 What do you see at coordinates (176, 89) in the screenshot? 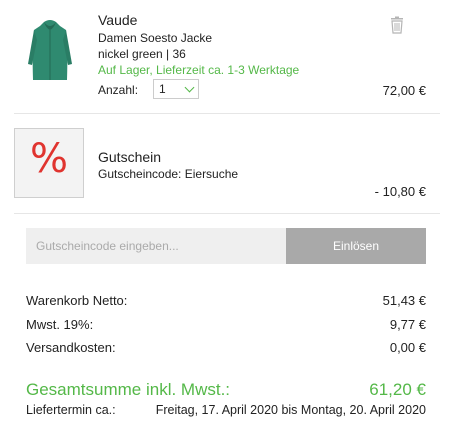
I see `quantity-select: 1` at bounding box center [176, 89].